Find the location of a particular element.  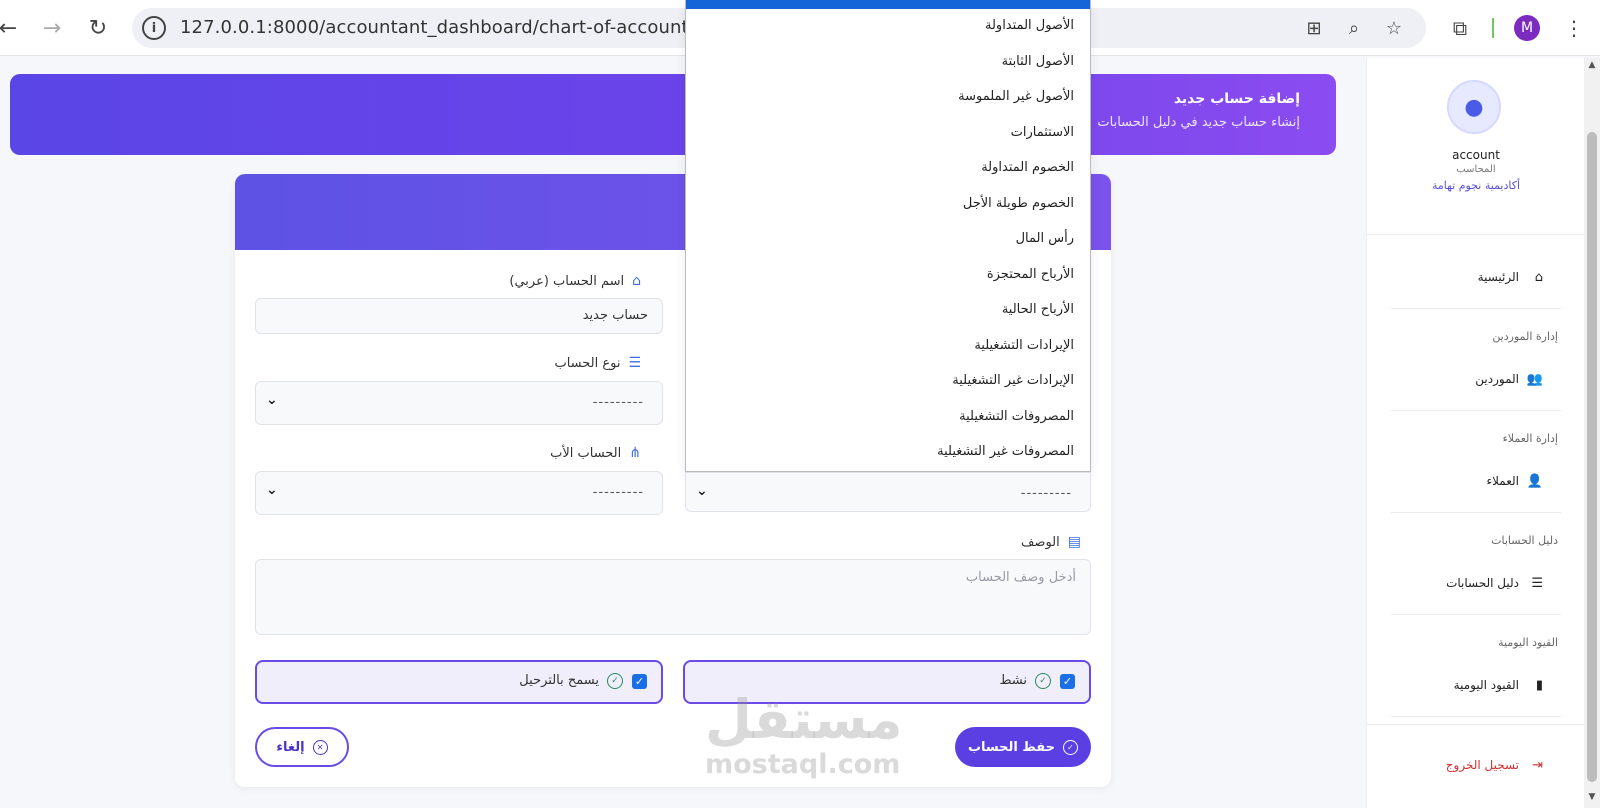

page-scrollbar: ▲ ▼ is located at coordinates (1592, 433).